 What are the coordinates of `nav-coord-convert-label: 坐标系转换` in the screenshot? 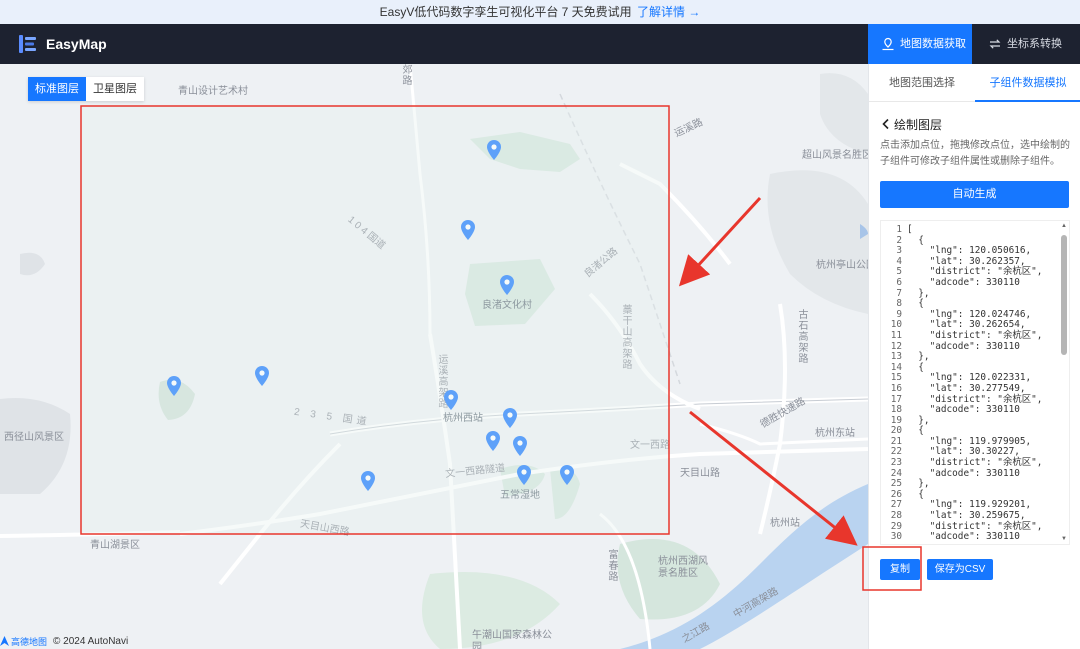 It's located at (1034, 44).